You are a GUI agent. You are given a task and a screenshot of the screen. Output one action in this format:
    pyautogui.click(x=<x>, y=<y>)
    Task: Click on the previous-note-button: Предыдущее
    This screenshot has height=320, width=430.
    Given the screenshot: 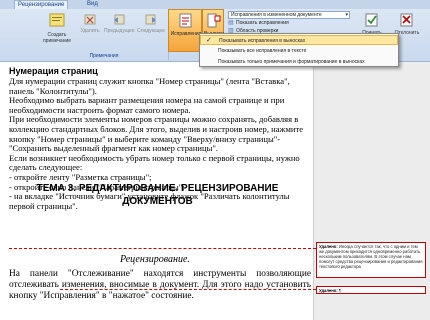 What is the action you would take?
    pyautogui.click(x=119, y=24)
    